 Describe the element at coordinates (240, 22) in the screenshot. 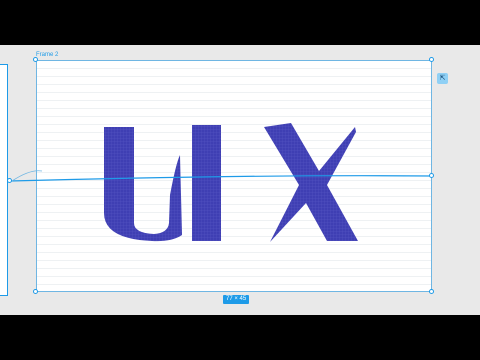

I see `video-letterbox-top` at that location.